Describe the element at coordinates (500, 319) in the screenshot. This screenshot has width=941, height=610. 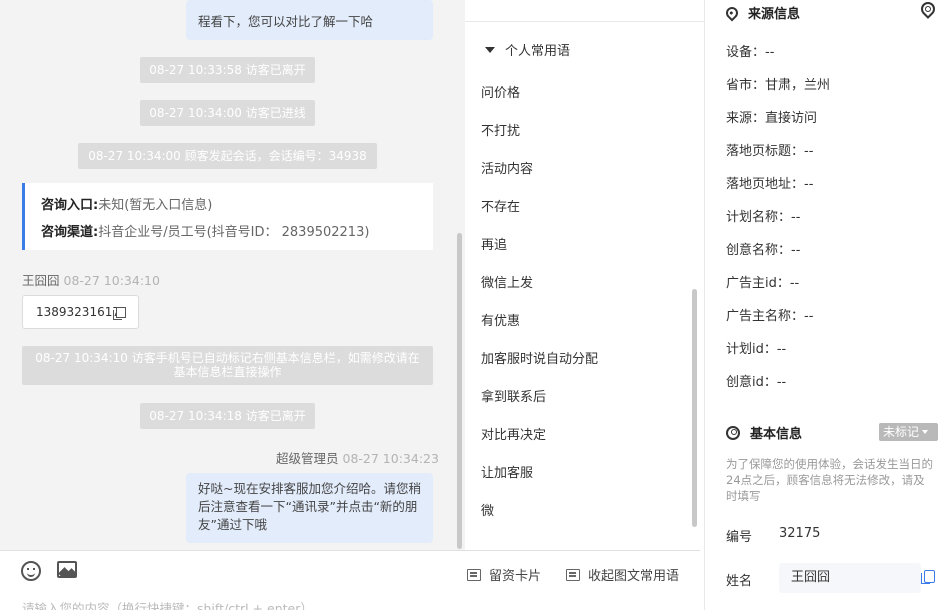
I see `phrase-item: 有优惠` at that location.